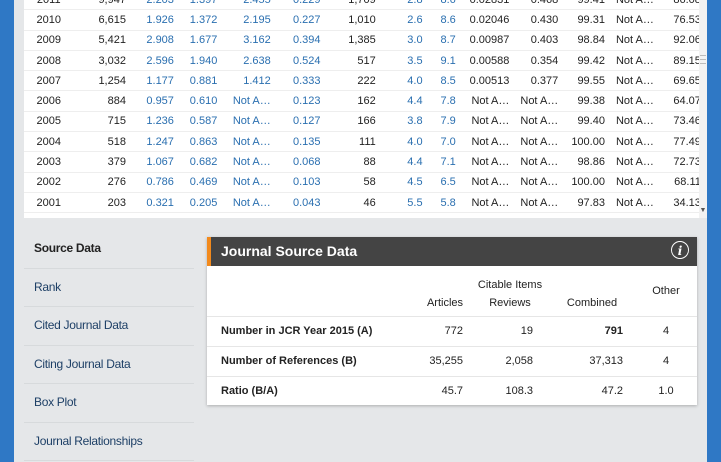  I want to click on table-cell: 5.8, so click(439, 203).